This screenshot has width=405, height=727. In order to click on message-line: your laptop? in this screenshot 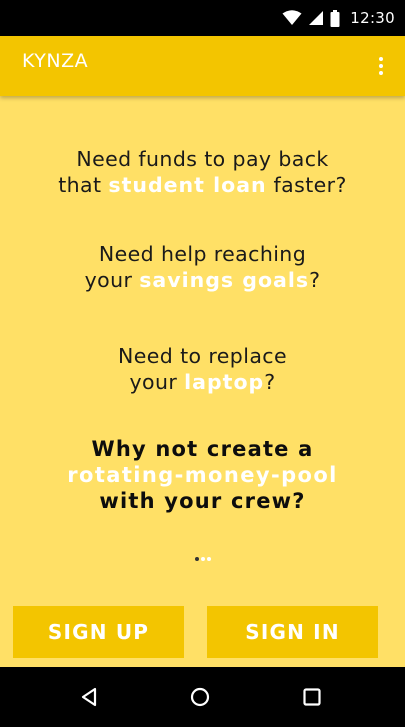, I will do `click(202, 382)`.